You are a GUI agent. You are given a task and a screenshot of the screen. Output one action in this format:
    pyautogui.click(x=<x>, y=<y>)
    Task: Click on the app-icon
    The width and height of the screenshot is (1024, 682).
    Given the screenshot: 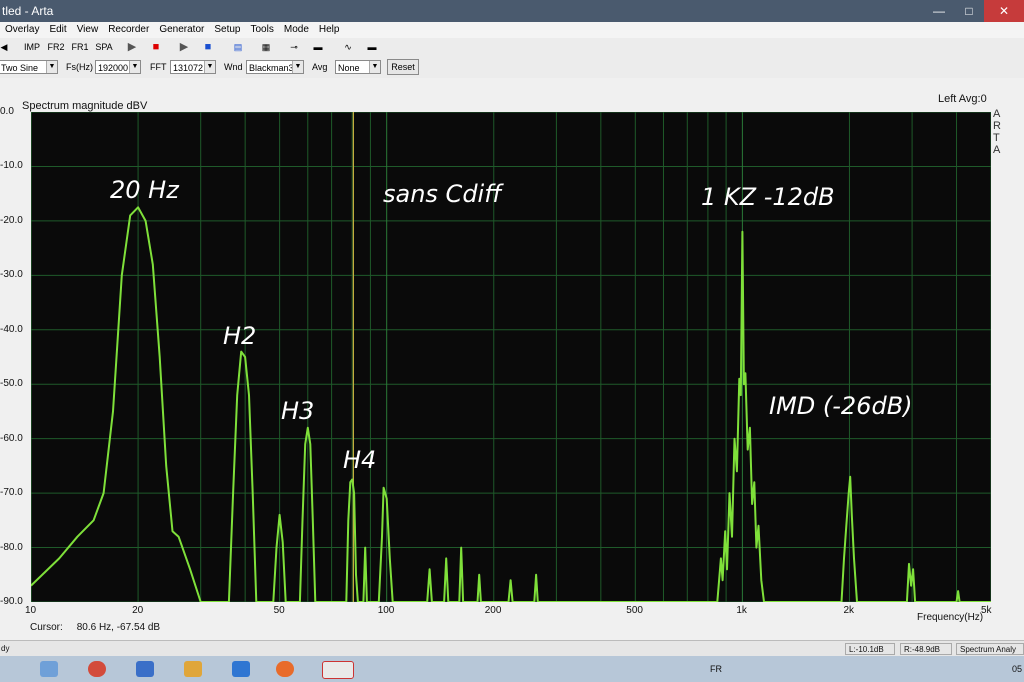 What is the action you would take?
    pyautogui.click(x=145, y=669)
    